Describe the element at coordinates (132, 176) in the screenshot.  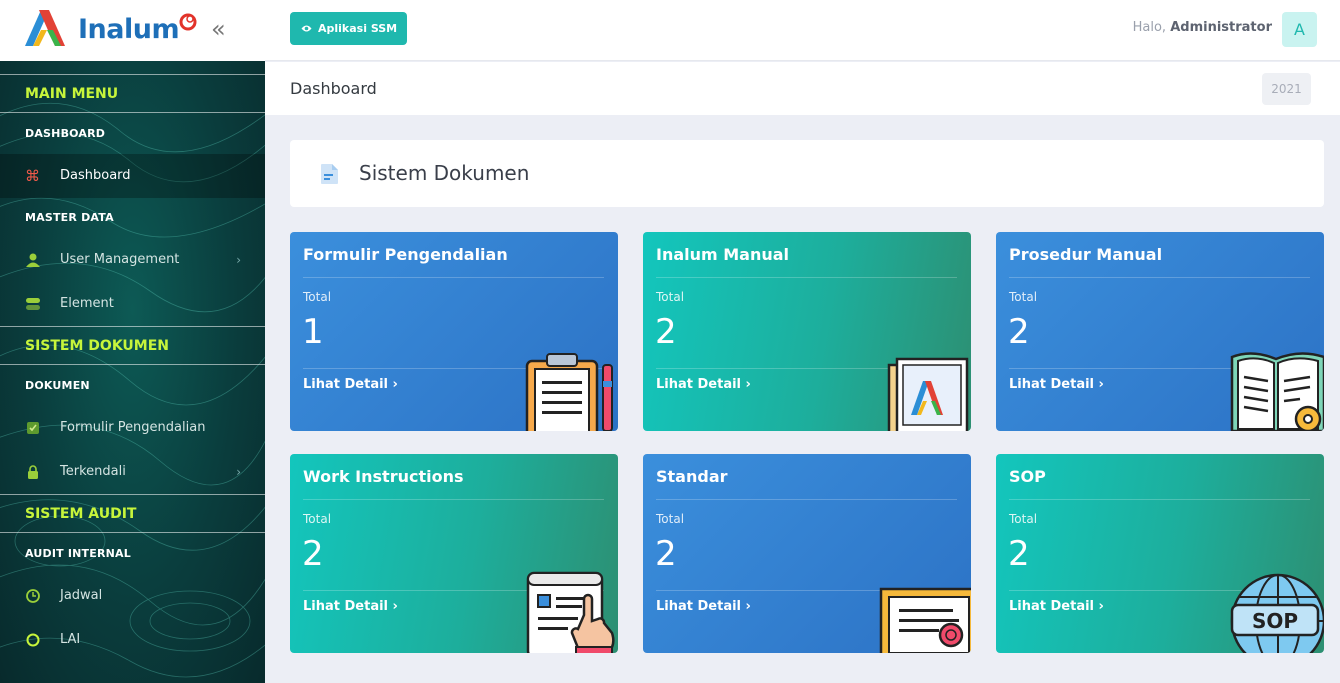
I see `sidebar-item-dashboard: ⌘ Dashboard` at that location.